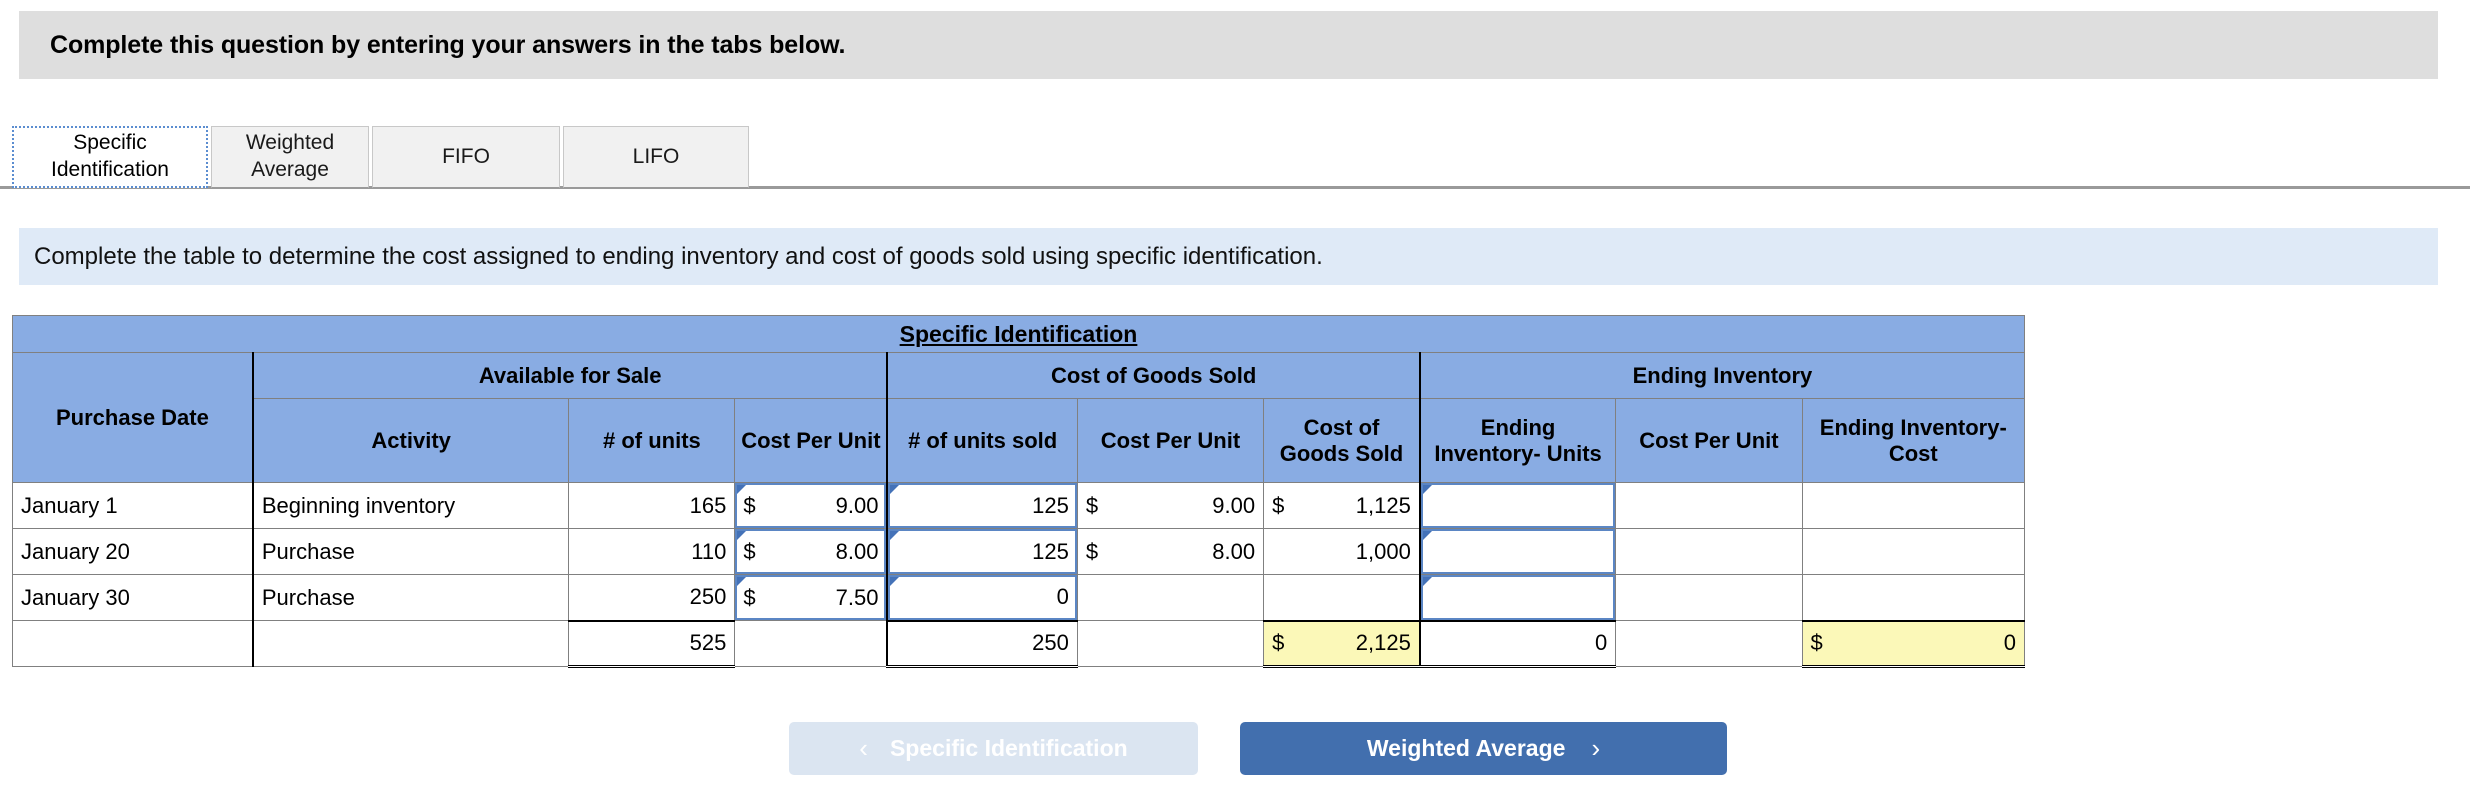 This screenshot has width=2470, height=788. What do you see at coordinates (1709, 551) in the screenshot?
I see `row1-ei-cost-per-unit` at bounding box center [1709, 551].